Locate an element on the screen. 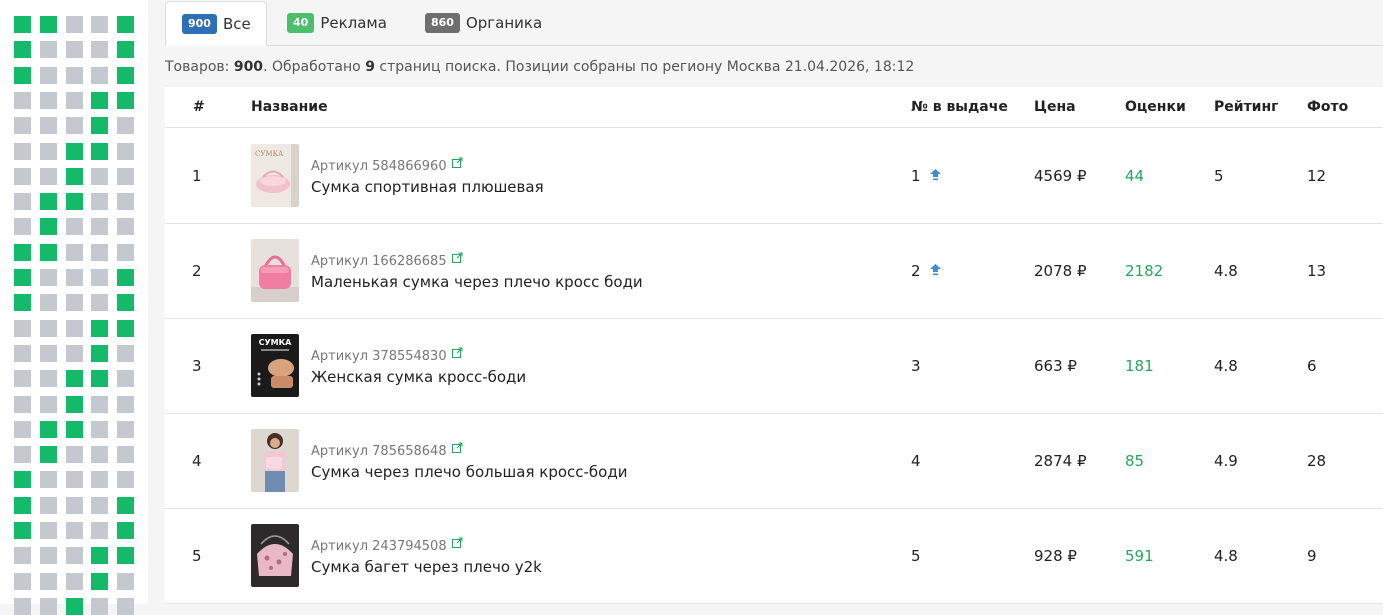 The width and height of the screenshot is (1383, 615). tab-ads: 40 Реклама is located at coordinates (337, 23).